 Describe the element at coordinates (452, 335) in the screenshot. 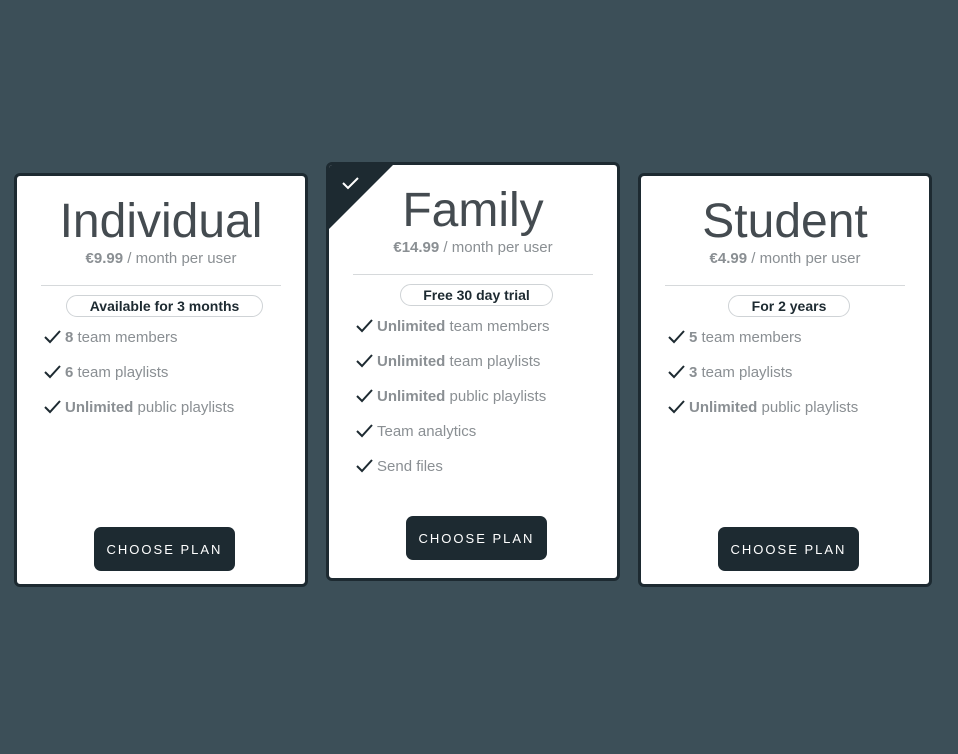

I see `feature-item: Unlimited team members` at that location.